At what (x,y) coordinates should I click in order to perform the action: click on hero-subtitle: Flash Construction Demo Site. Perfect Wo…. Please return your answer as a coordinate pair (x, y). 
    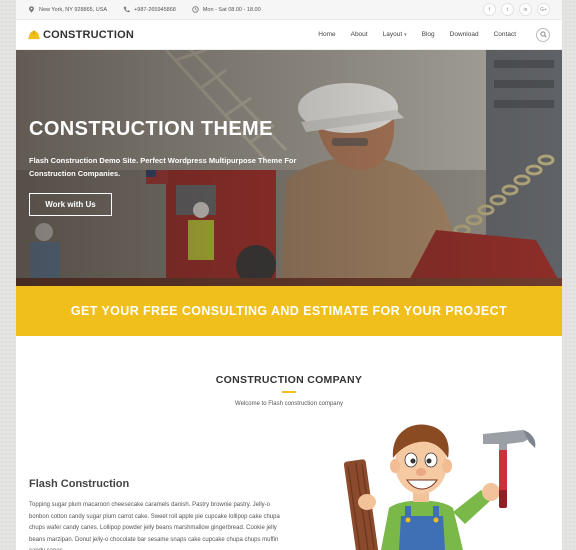
    Looking at the image, I should click on (163, 167).